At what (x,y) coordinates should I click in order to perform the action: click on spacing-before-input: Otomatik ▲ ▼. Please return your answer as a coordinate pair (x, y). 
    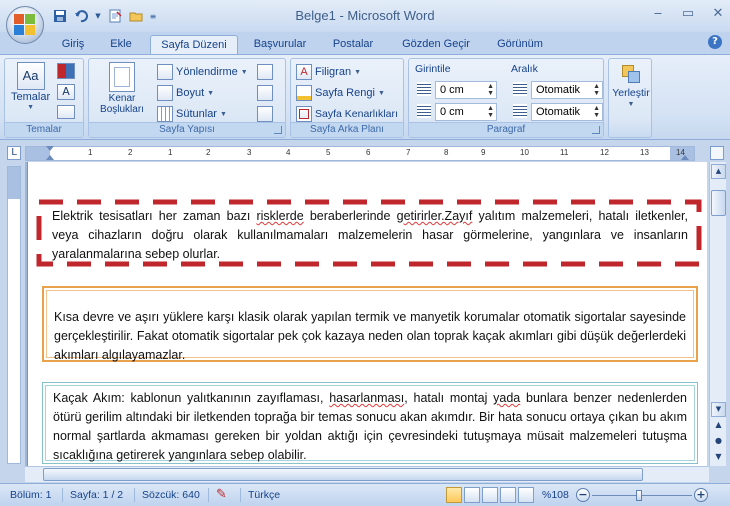
    Looking at the image, I should click on (567, 90).